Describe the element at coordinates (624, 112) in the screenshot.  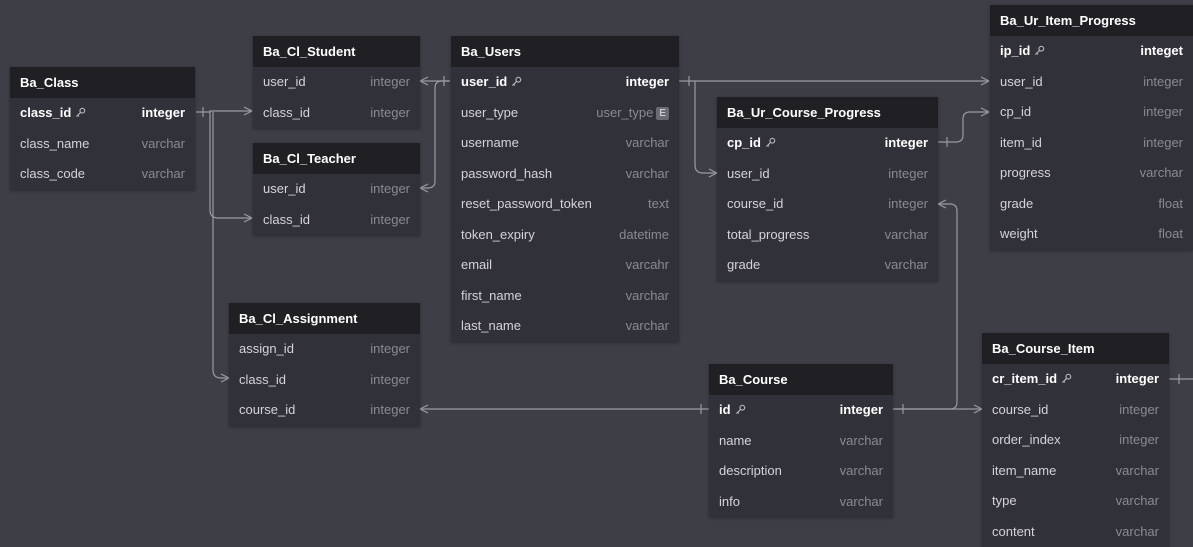
I see `field-type: user_type` at that location.